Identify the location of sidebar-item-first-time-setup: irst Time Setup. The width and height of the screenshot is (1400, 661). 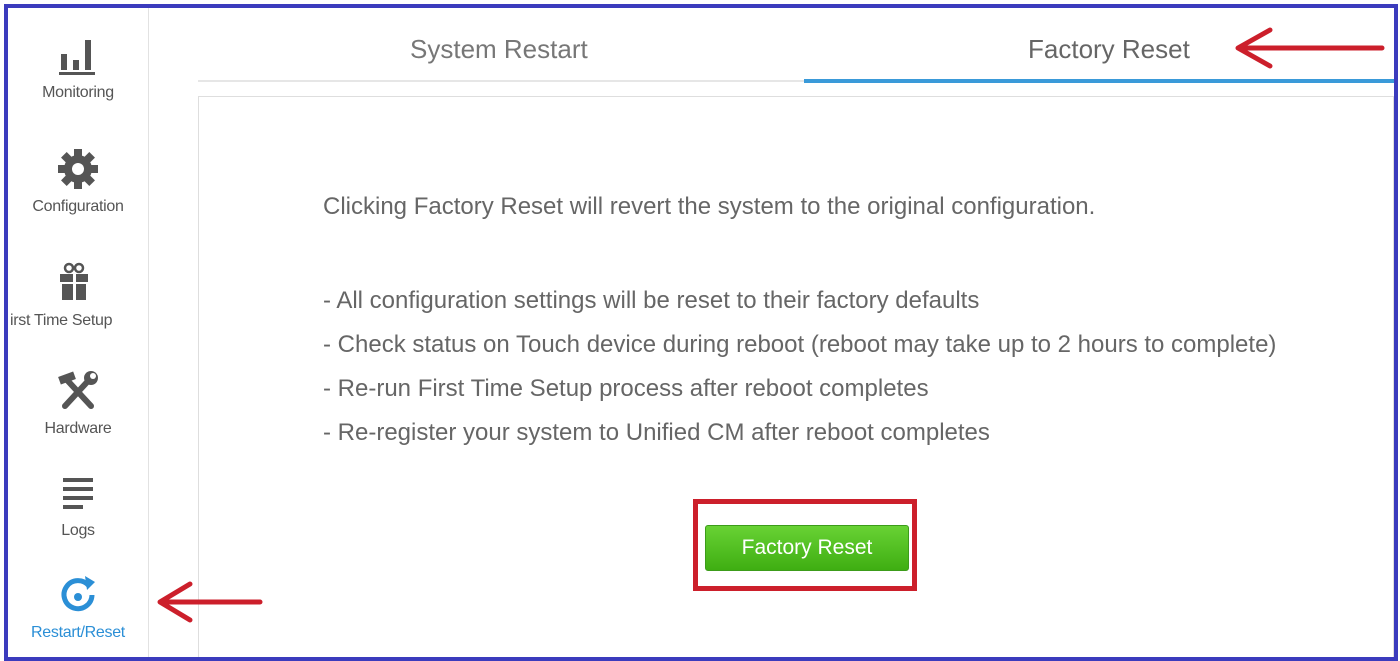
(78, 295).